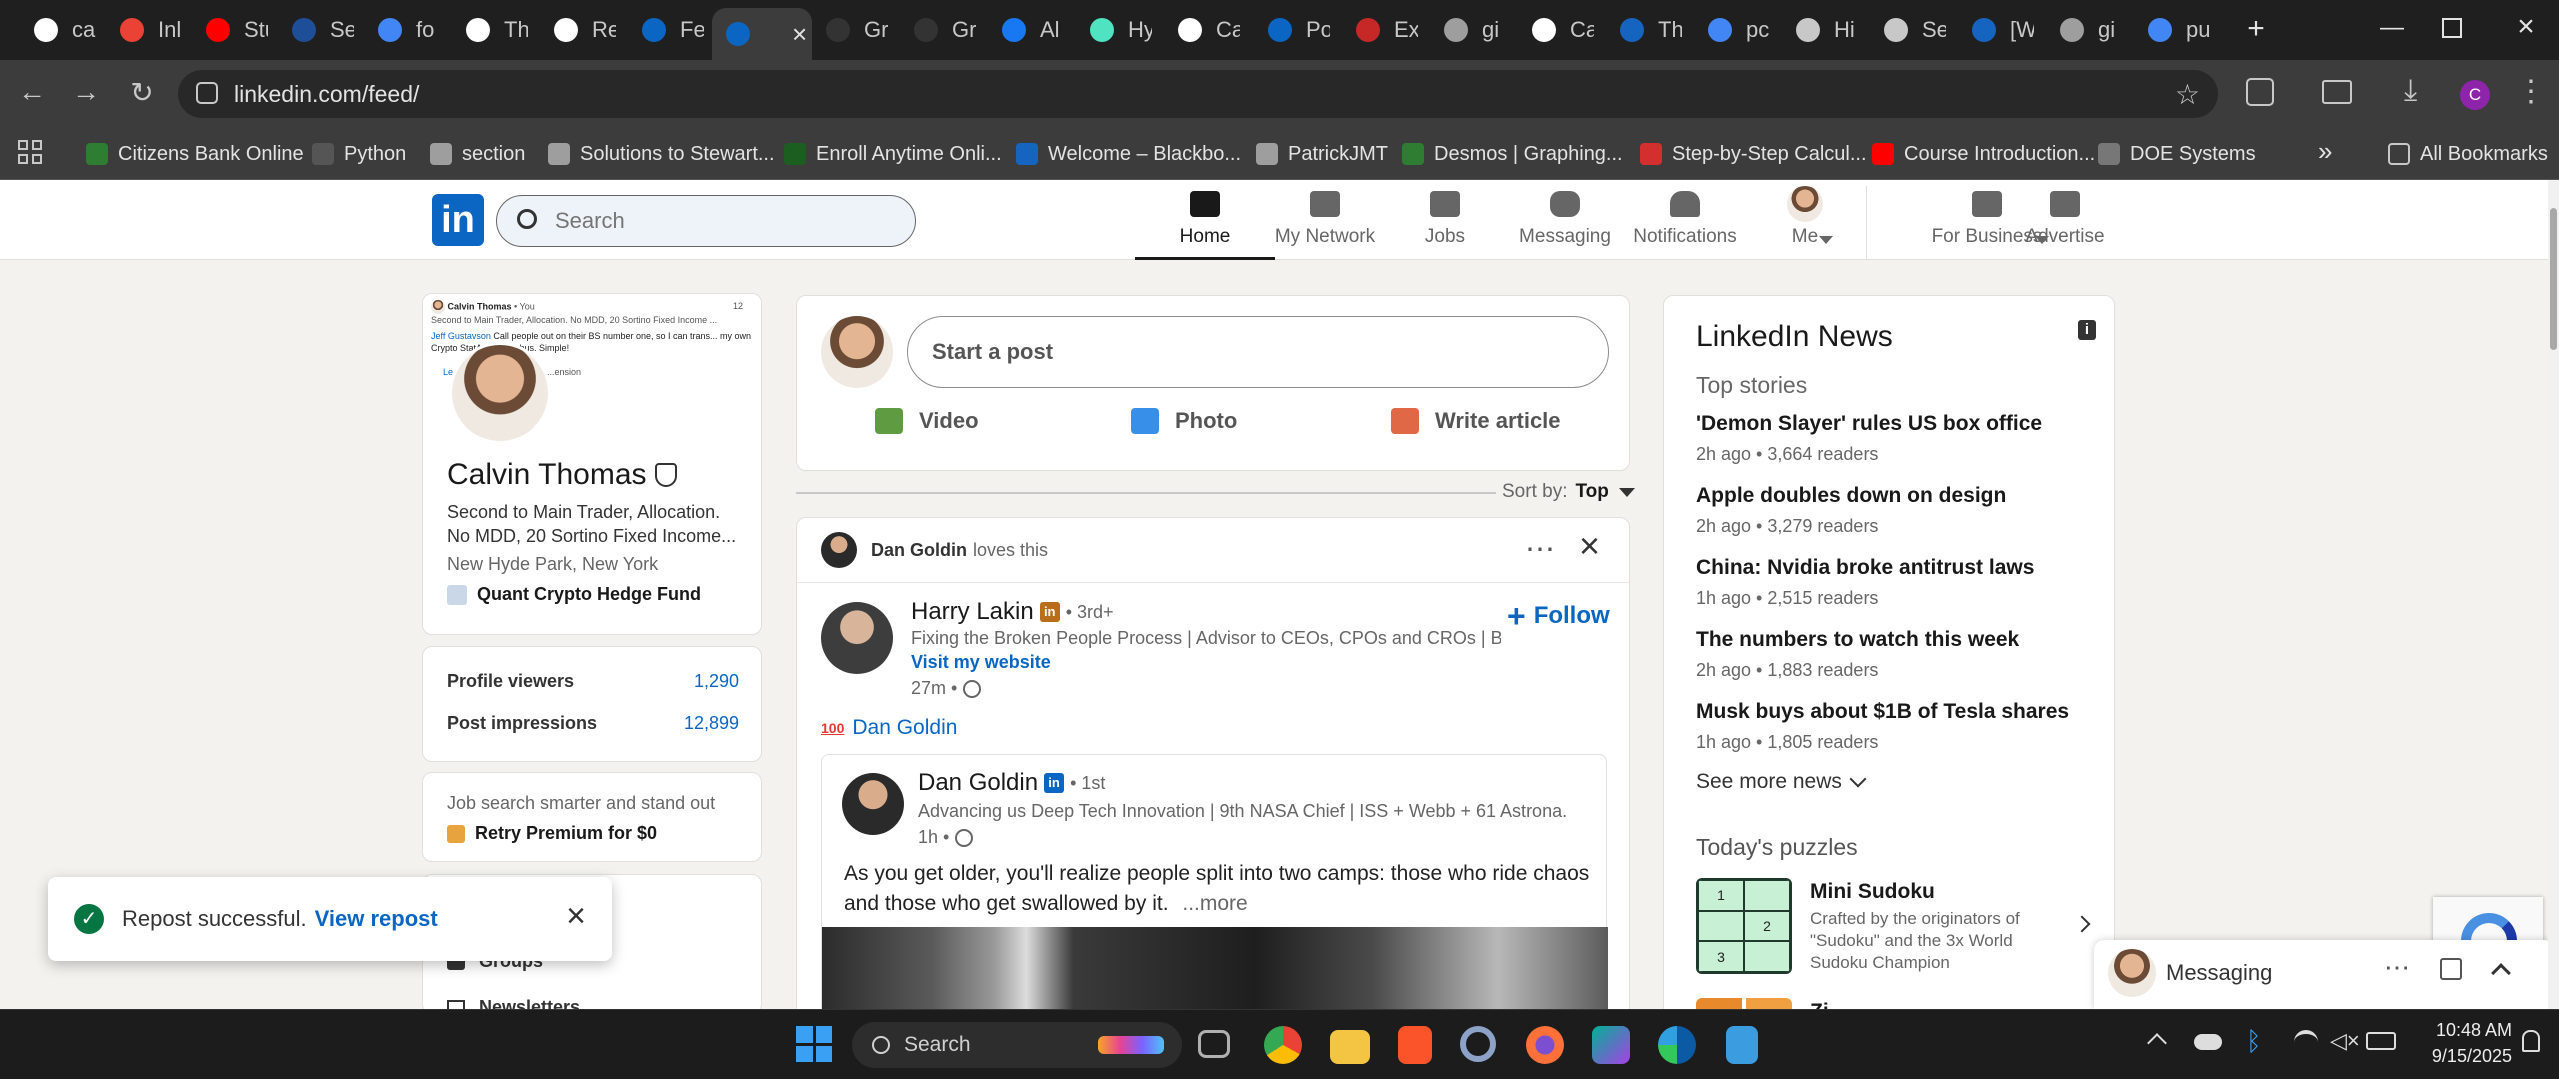 This screenshot has height=1079, width=2559. Describe the element at coordinates (2381, 1041) in the screenshot. I see `battery-icon` at that location.